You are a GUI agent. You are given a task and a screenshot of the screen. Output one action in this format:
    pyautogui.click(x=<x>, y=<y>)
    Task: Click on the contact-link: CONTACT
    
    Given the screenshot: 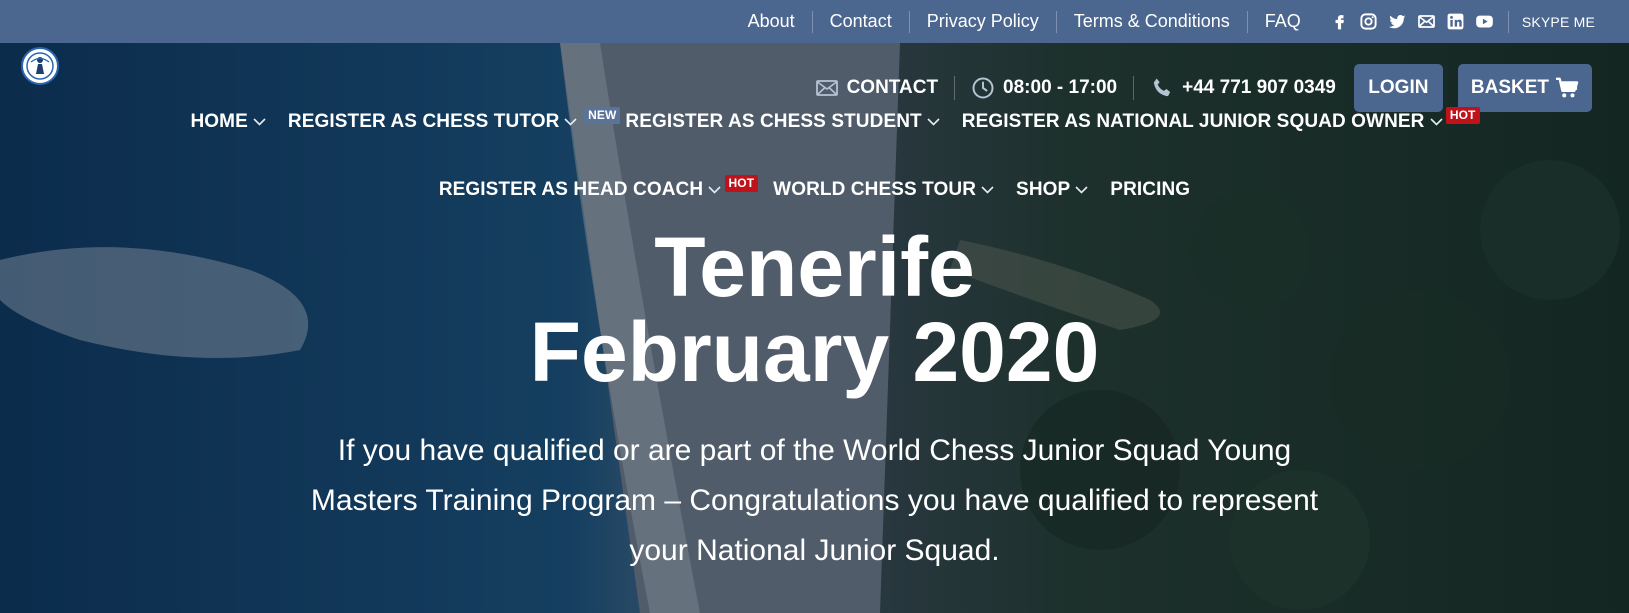 What is the action you would take?
    pyautogui.click(x=876, y=88)
    